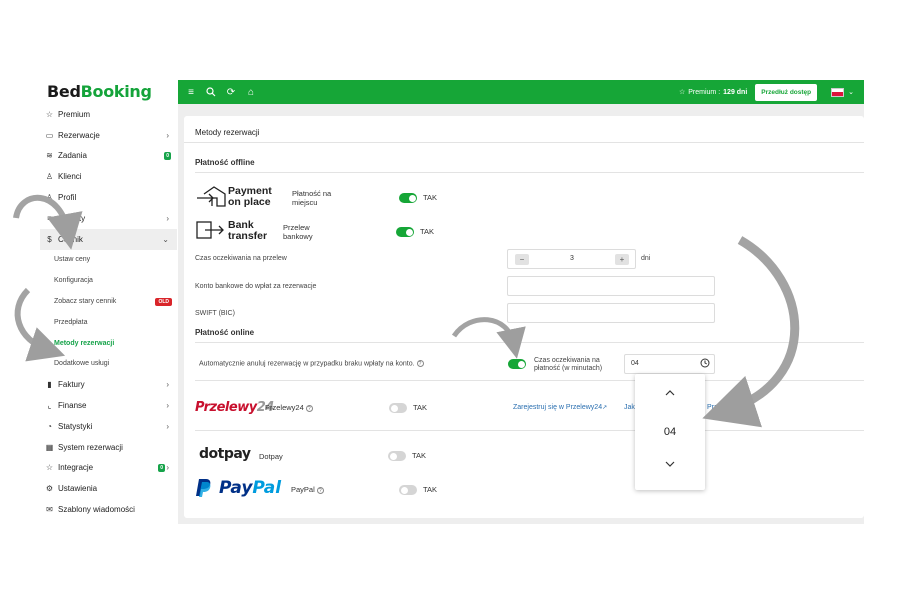 This screenshot has width=900, height=600. I want to click on arrow-to-toggle, so click(488, 338).